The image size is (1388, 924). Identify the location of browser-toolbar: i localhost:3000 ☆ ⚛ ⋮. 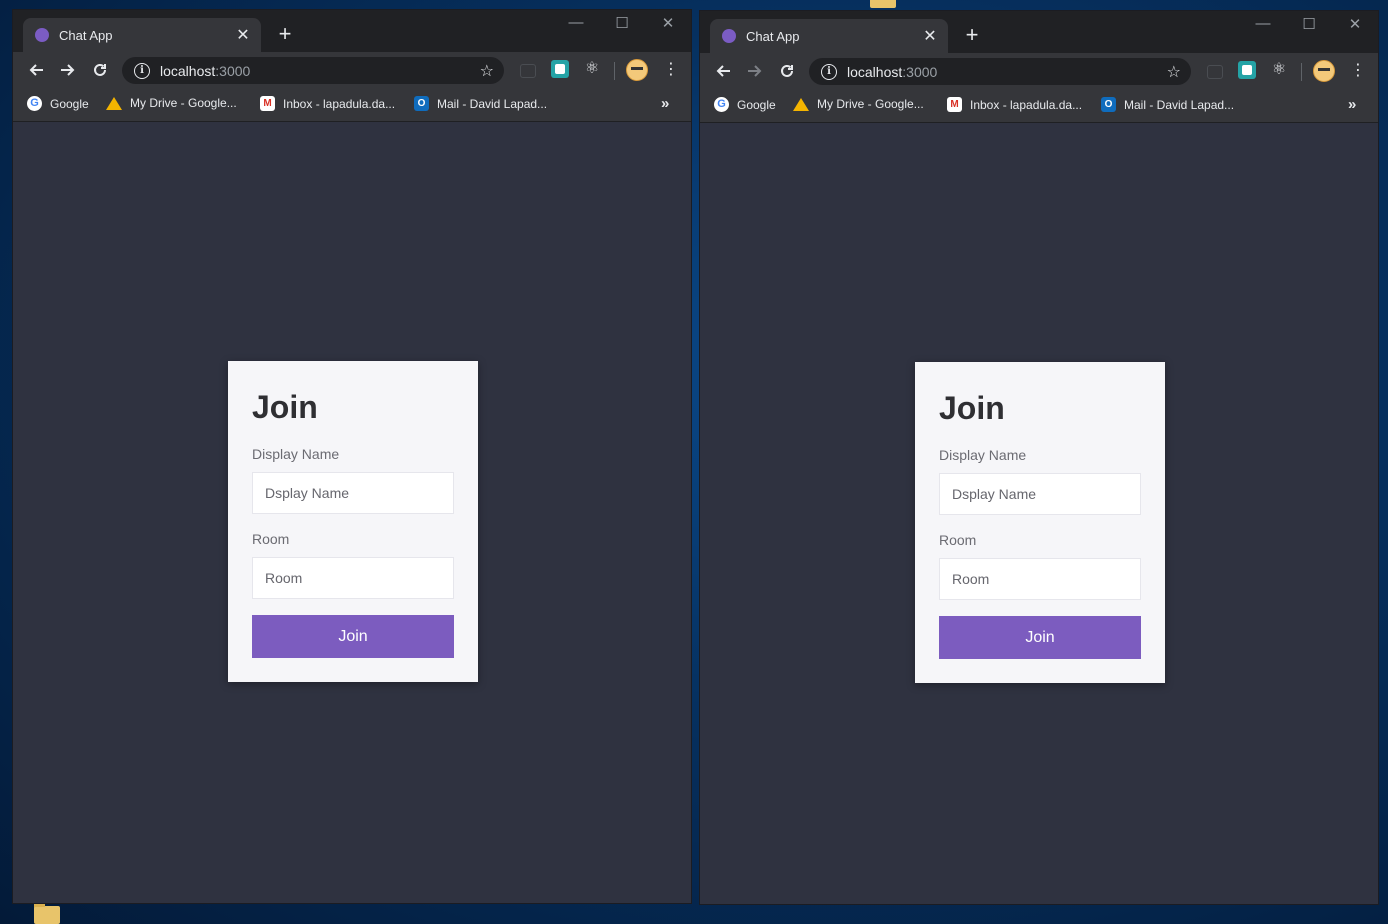
(1039, 71).